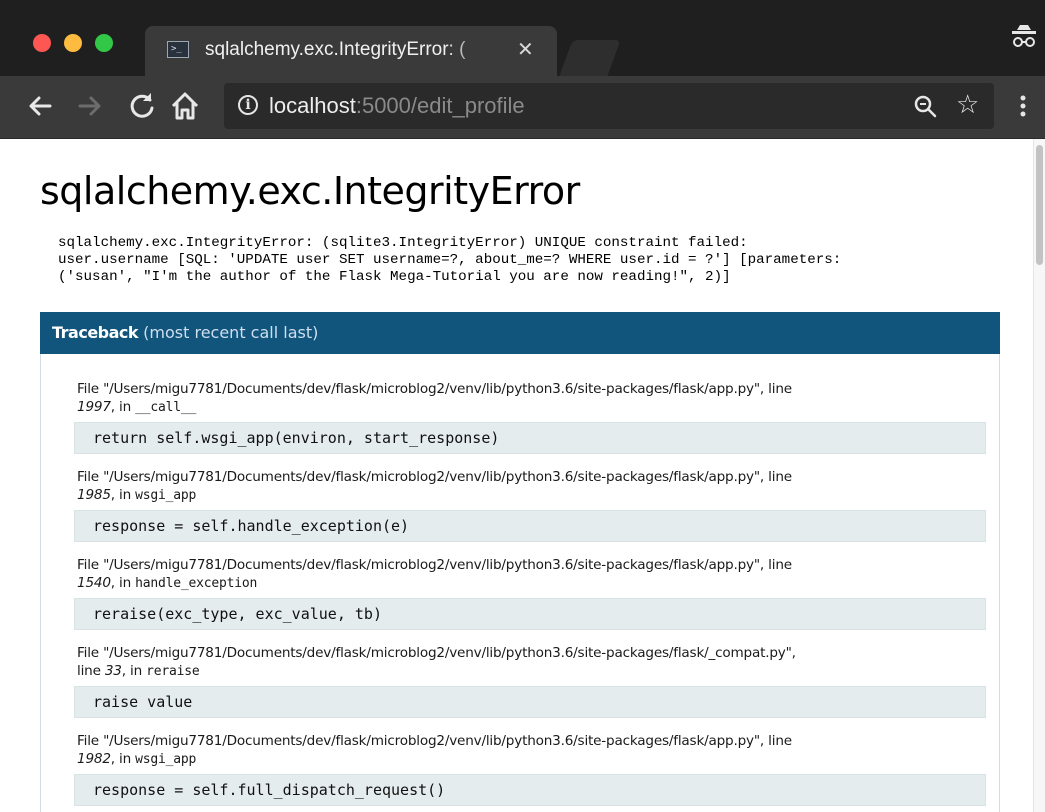 Image resolution: width=1045 pixels, height=812 pixels. What do you see at coordinates (312, 105) in the screenshot?
I see `url-host: localhost` at bounding box center [312, 105].